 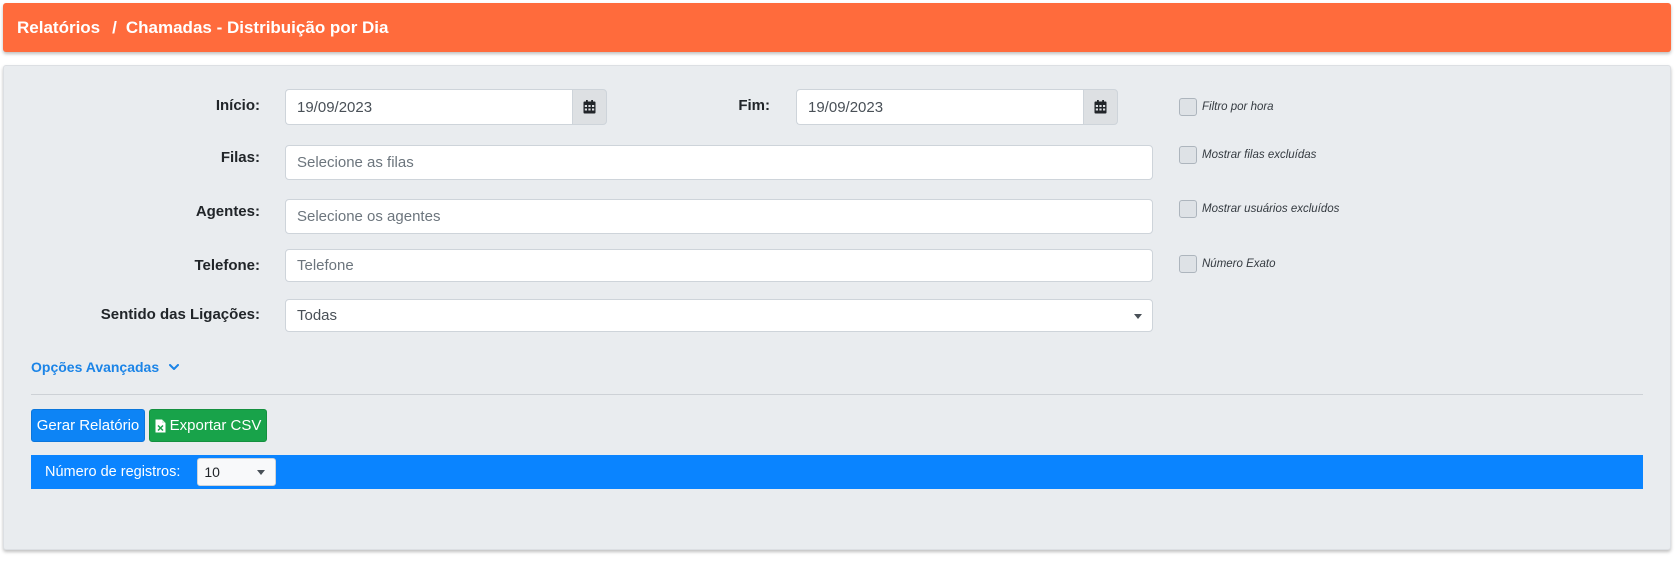 What do you see at coordinates (428, 107) in the screenshot?
I see `start-date-input: 19/09/2023` at bounding box center [428, 107].